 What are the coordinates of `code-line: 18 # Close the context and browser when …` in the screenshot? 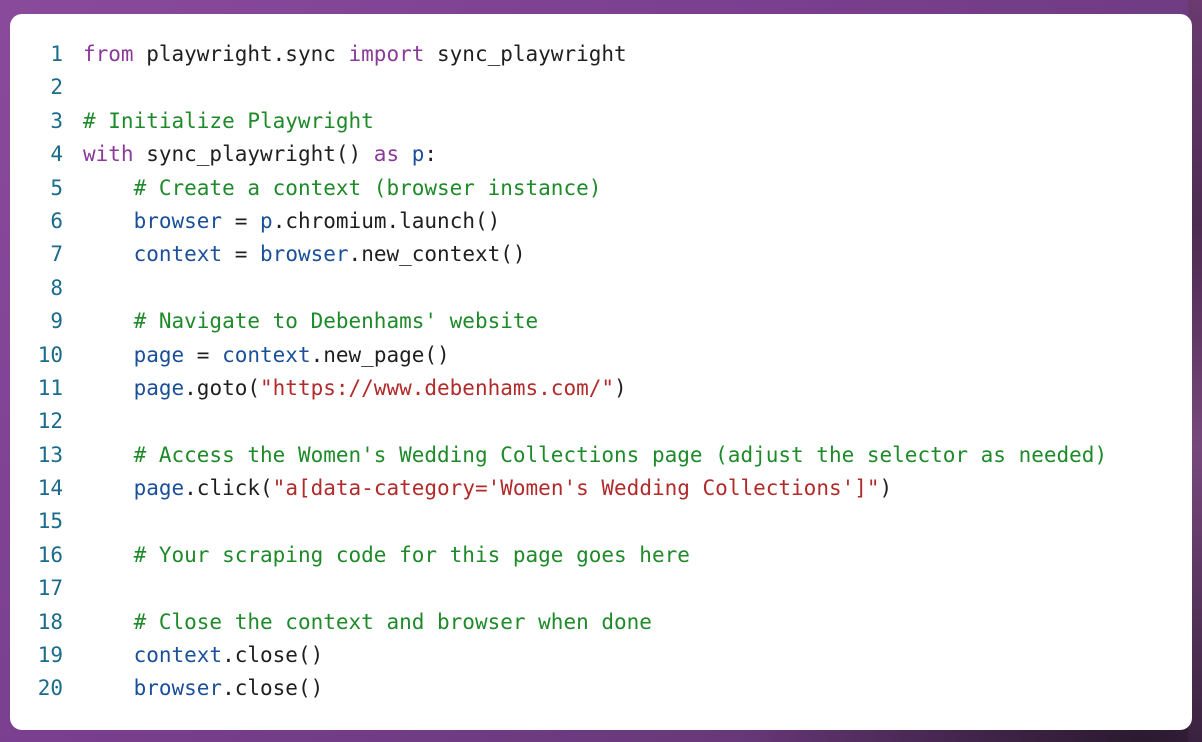 It's located at (601, 622).